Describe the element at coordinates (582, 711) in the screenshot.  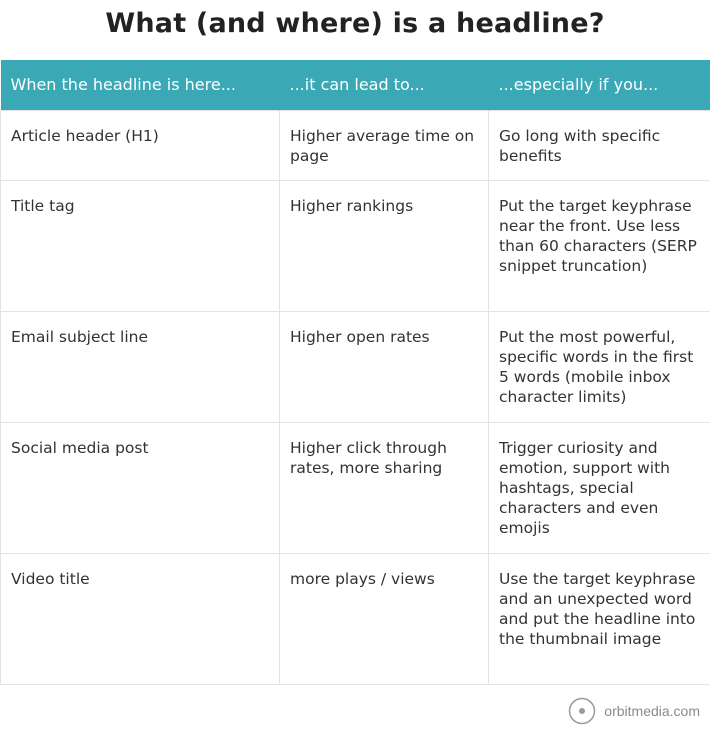
I see `orbit-logo-icon` at that location.